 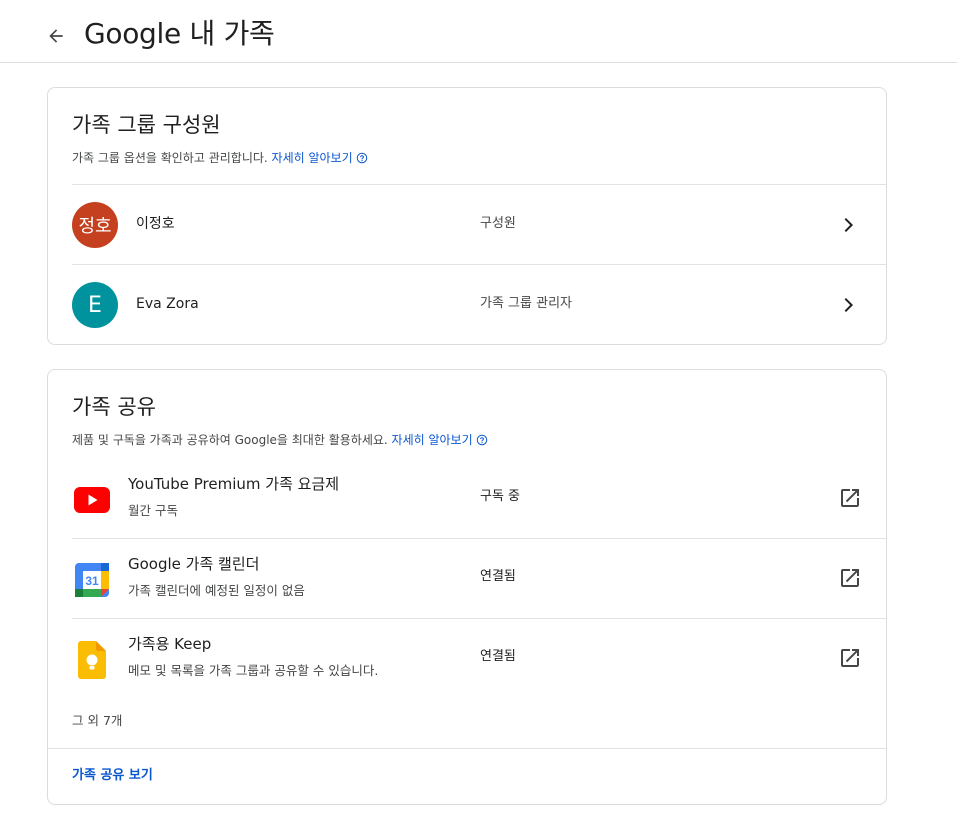 I want to click on share-item-status: 구독 중, so click(x=500, y=496).